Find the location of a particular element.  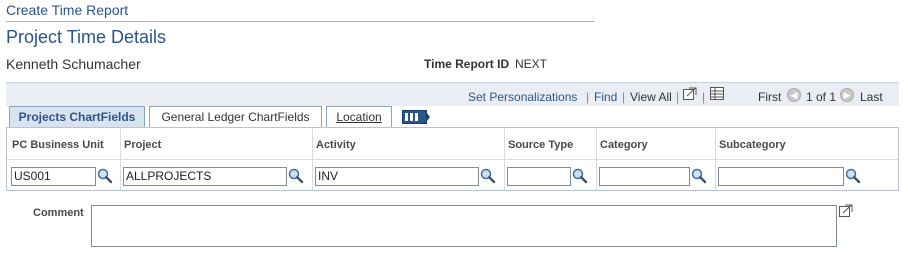

comment-label: Comment is located at coordinates (58, 213).